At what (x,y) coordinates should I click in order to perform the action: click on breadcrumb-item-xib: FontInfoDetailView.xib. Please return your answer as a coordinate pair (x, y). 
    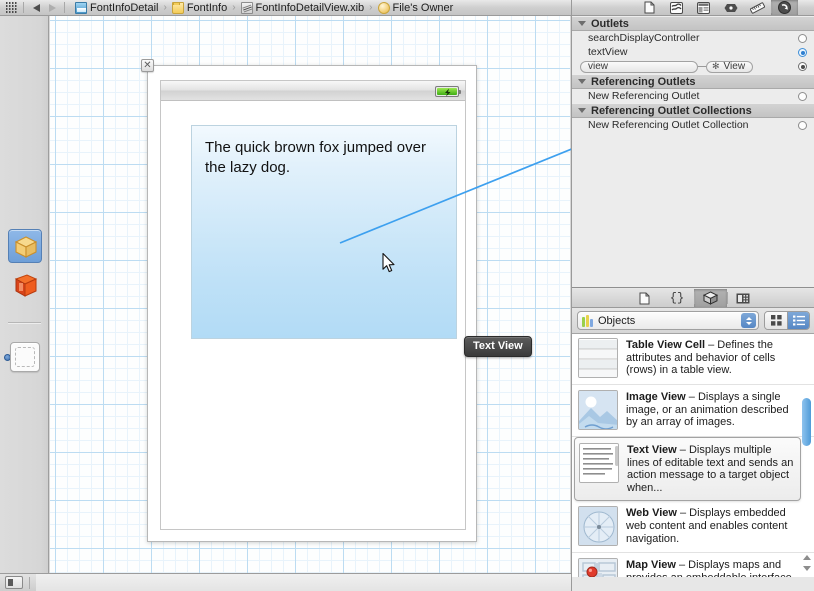
    Looking at the image, I should click on (303, 7).